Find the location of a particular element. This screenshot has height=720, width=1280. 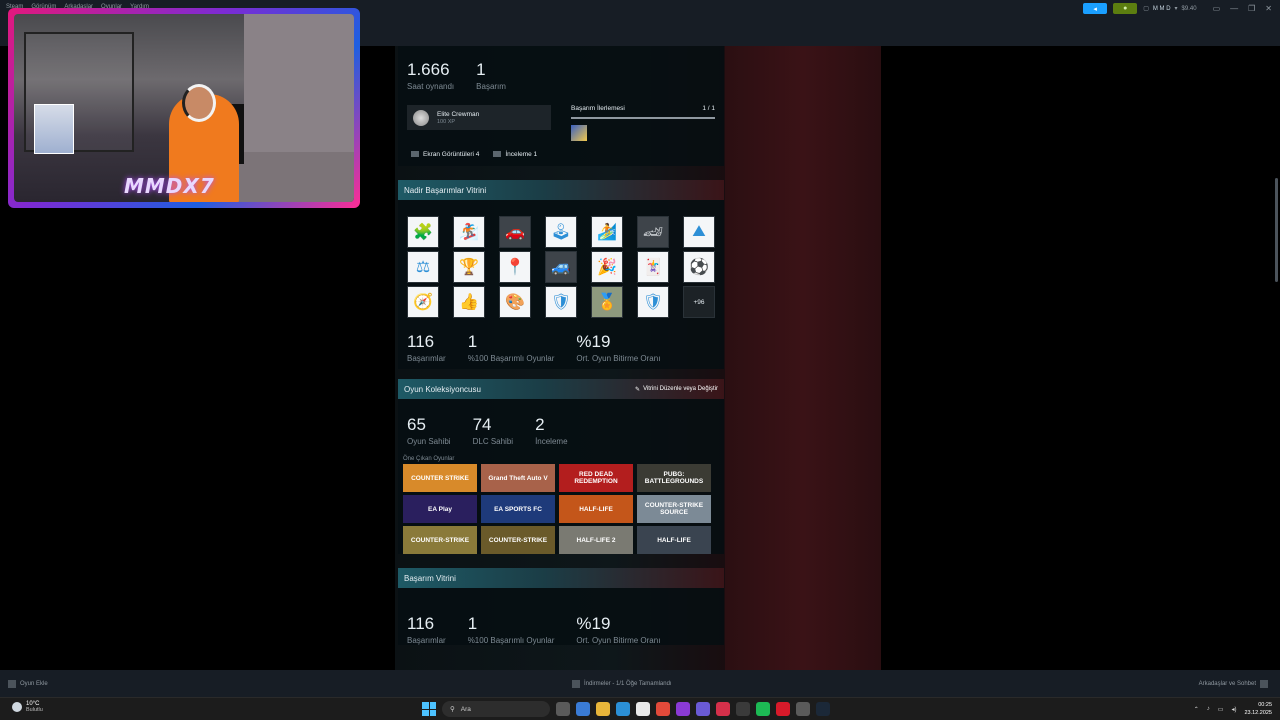

rare-achievement-icon: 📍 is located at coordinates (515, 267).